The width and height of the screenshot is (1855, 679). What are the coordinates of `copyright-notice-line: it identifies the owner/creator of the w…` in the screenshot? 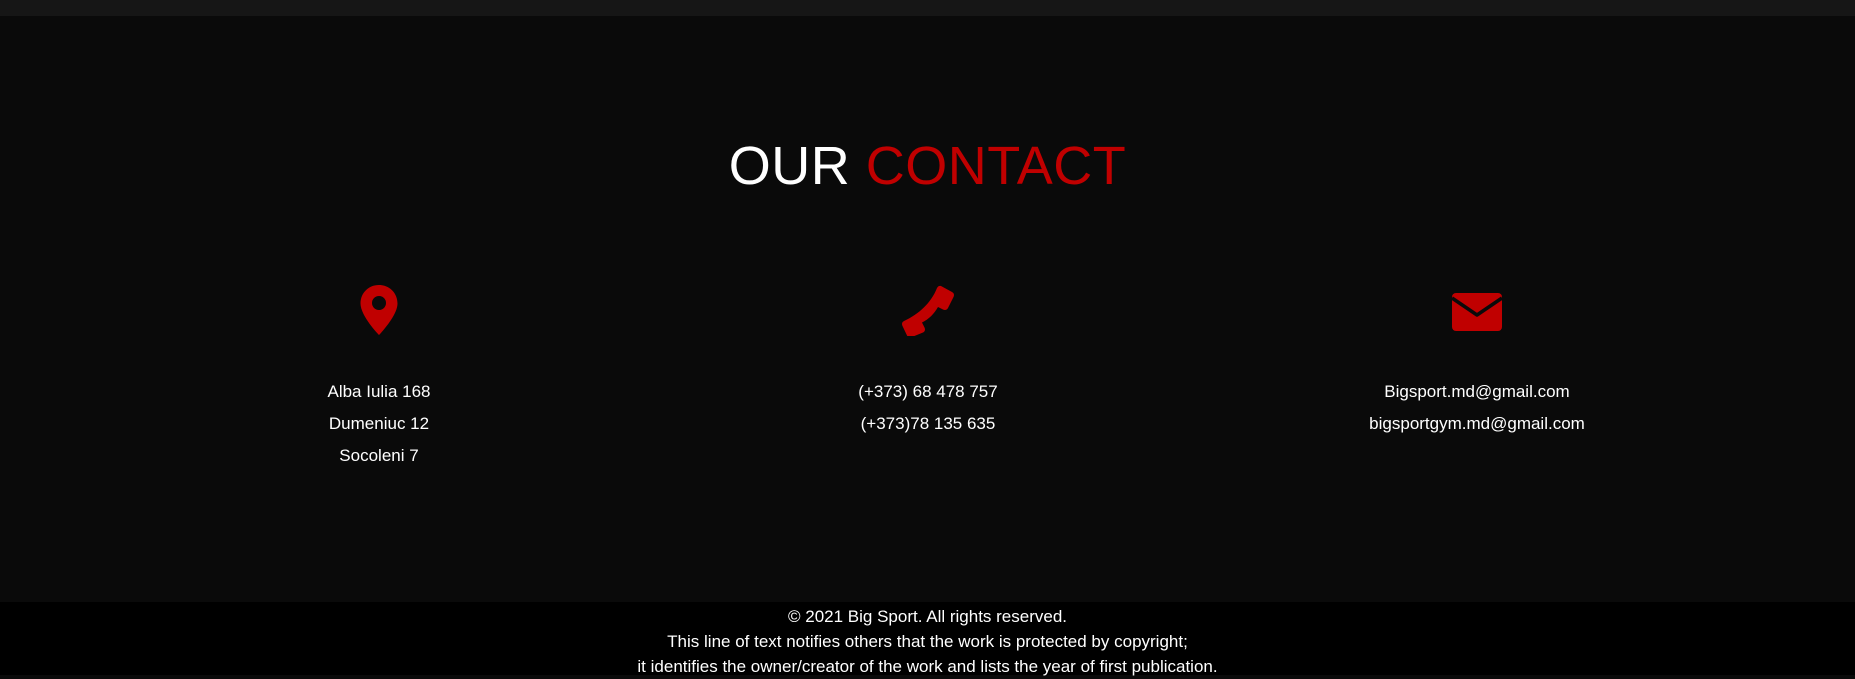 It's located at (927, 666).